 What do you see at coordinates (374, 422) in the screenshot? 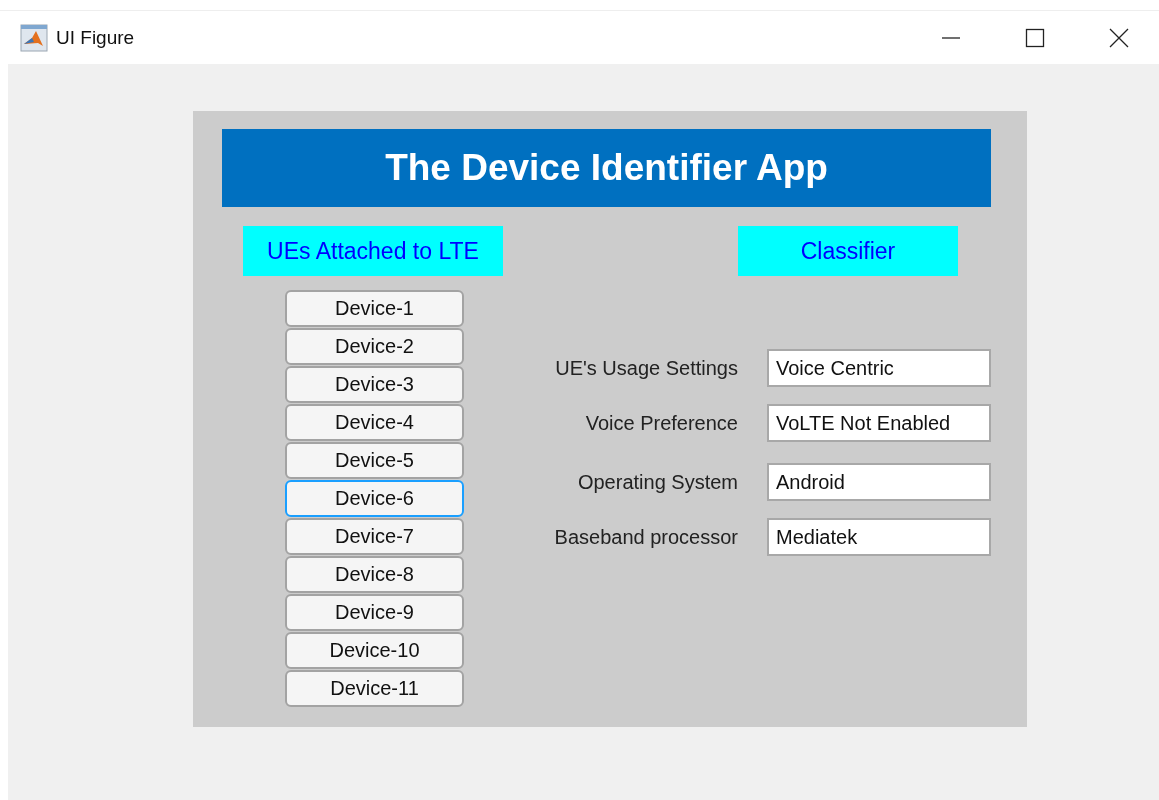
I see `device-button: Device-4` at bounding box center [374, 422].